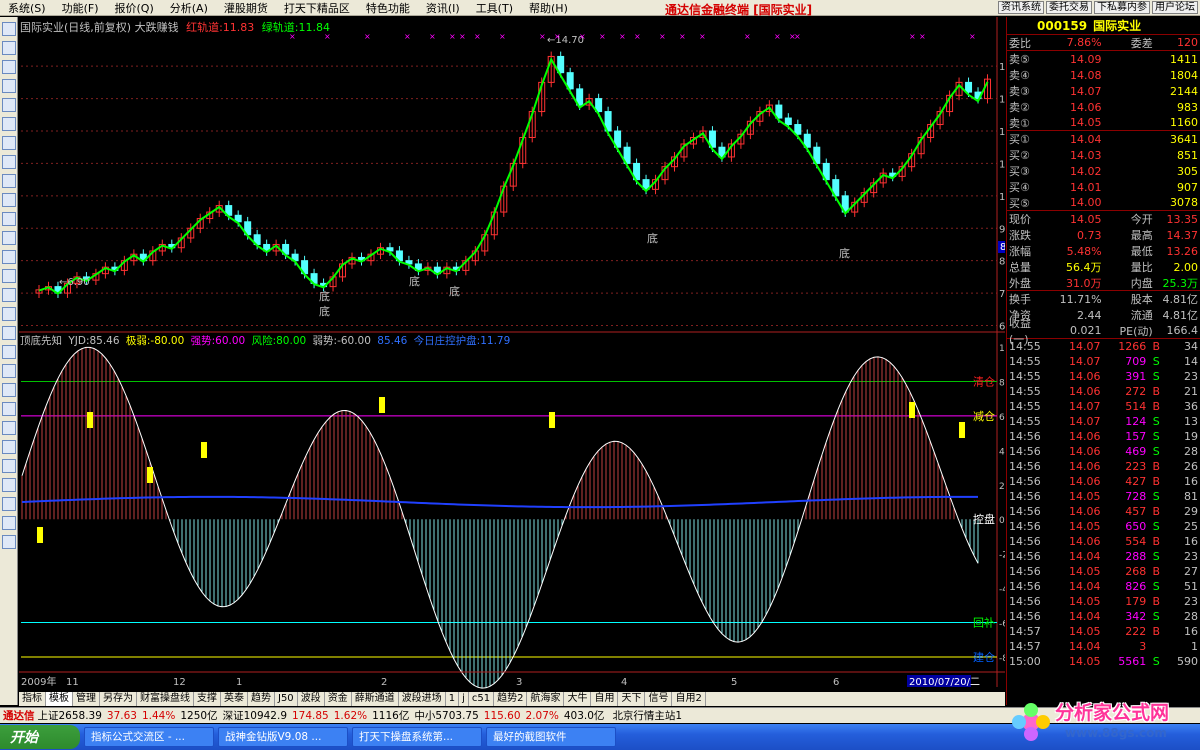 The width and height of the screenshot is (1200, 750). I want to click on buy-price: 14.01, so click(1086, 187).